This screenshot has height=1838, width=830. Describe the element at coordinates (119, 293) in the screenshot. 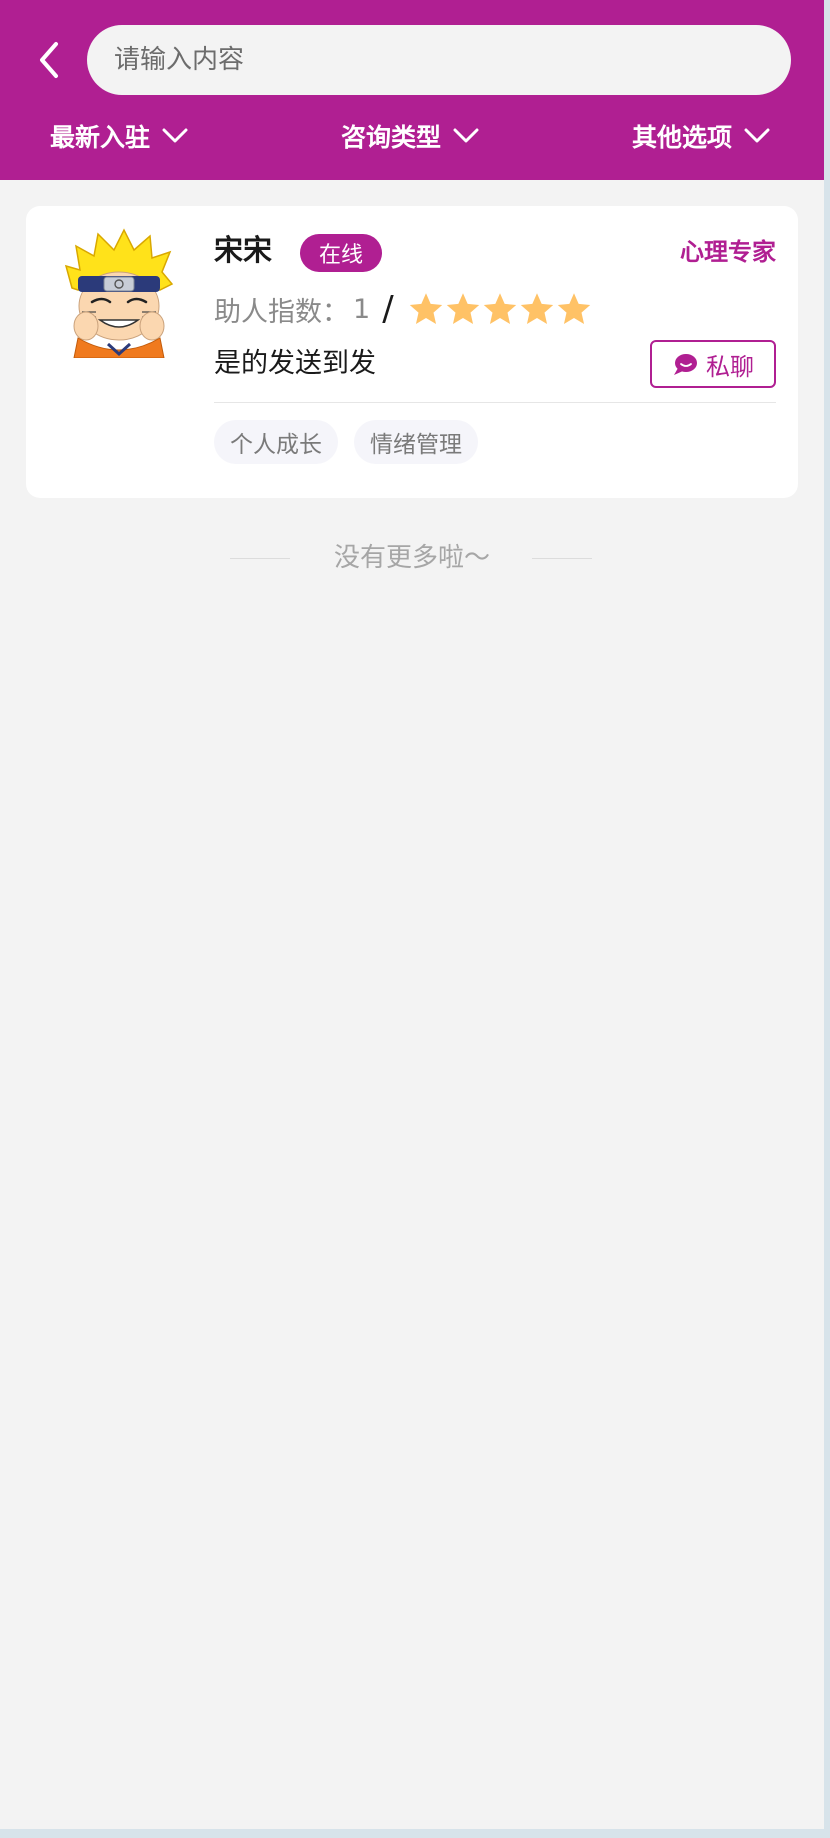

I see `avatar` at that location.